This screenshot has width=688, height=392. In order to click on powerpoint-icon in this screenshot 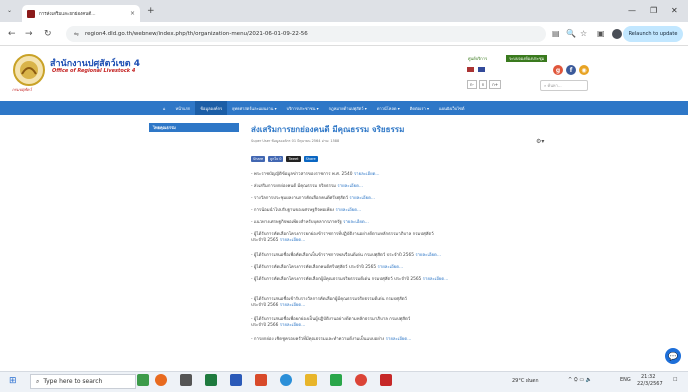, I will do `click(261, 380)`.